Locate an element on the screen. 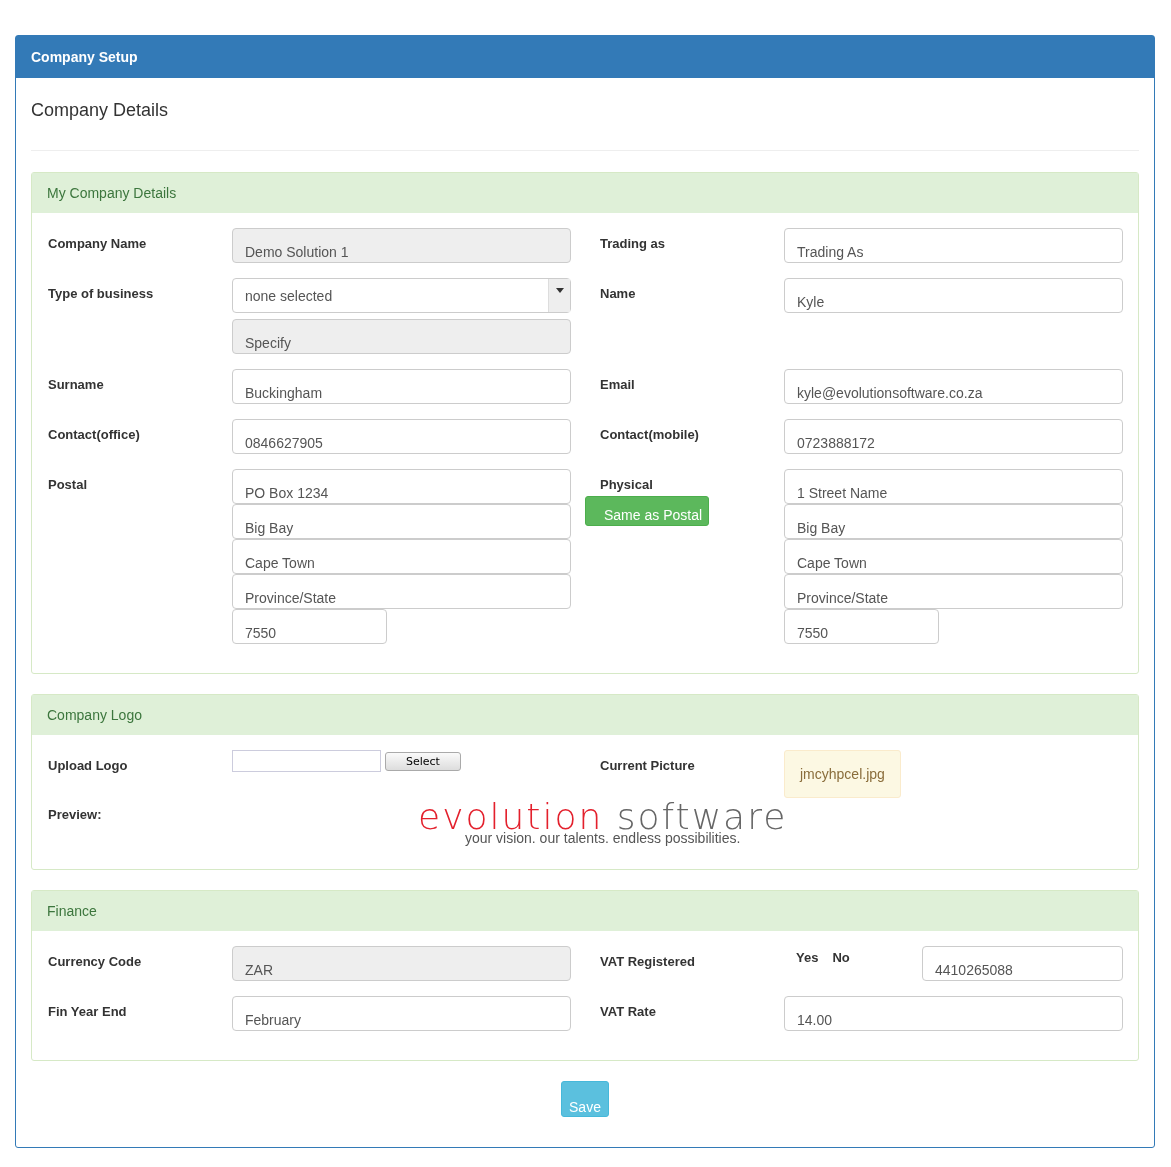 This screenshot has width=1171, height=1167. field-label: VAT Rate is located at coordinates (628, 1011).